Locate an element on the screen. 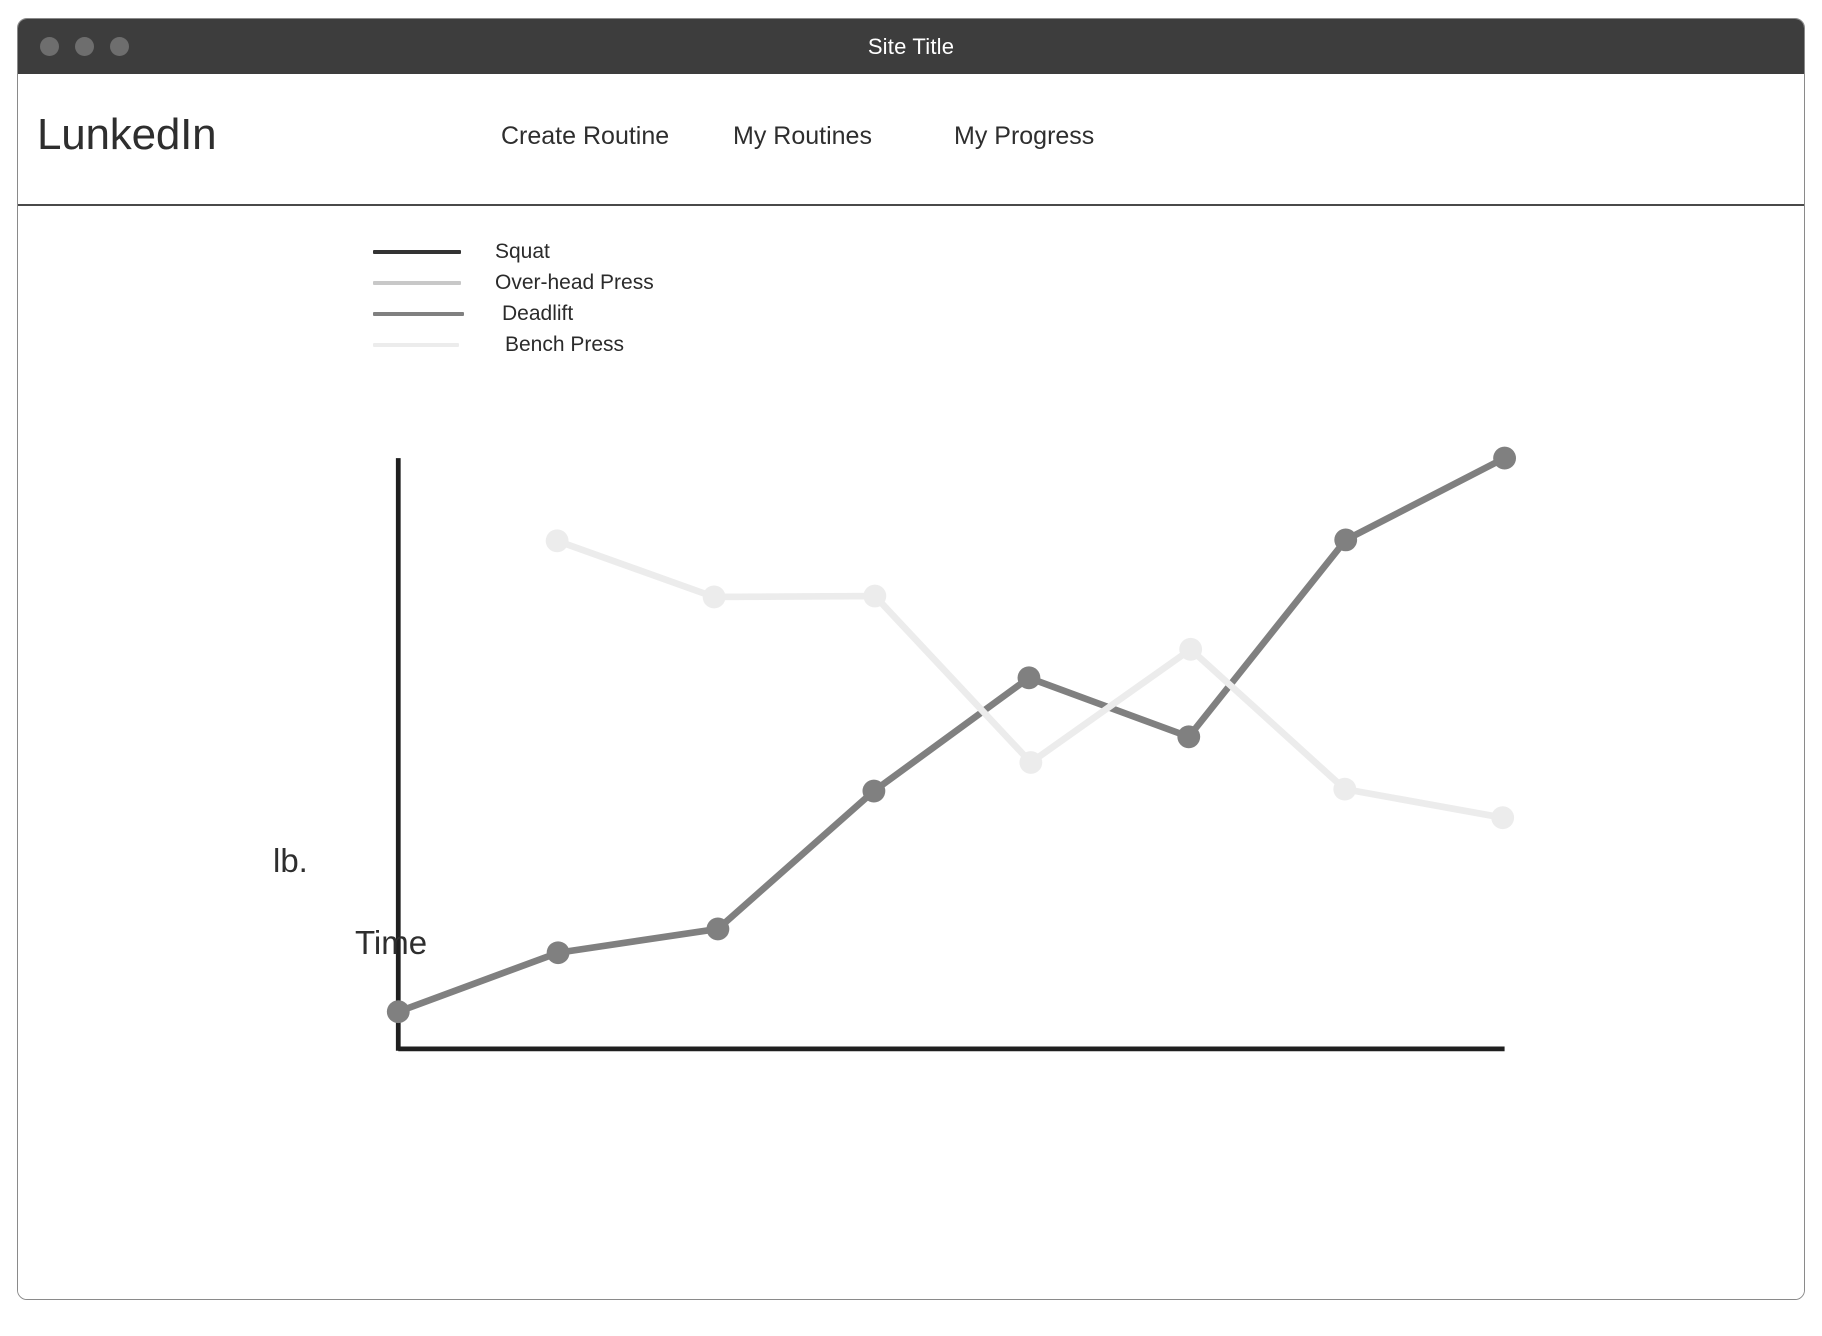 Image resolution: width=1822 pixels, height=1336 pixels. close-dot-icon is located at coordinates (49, 46).